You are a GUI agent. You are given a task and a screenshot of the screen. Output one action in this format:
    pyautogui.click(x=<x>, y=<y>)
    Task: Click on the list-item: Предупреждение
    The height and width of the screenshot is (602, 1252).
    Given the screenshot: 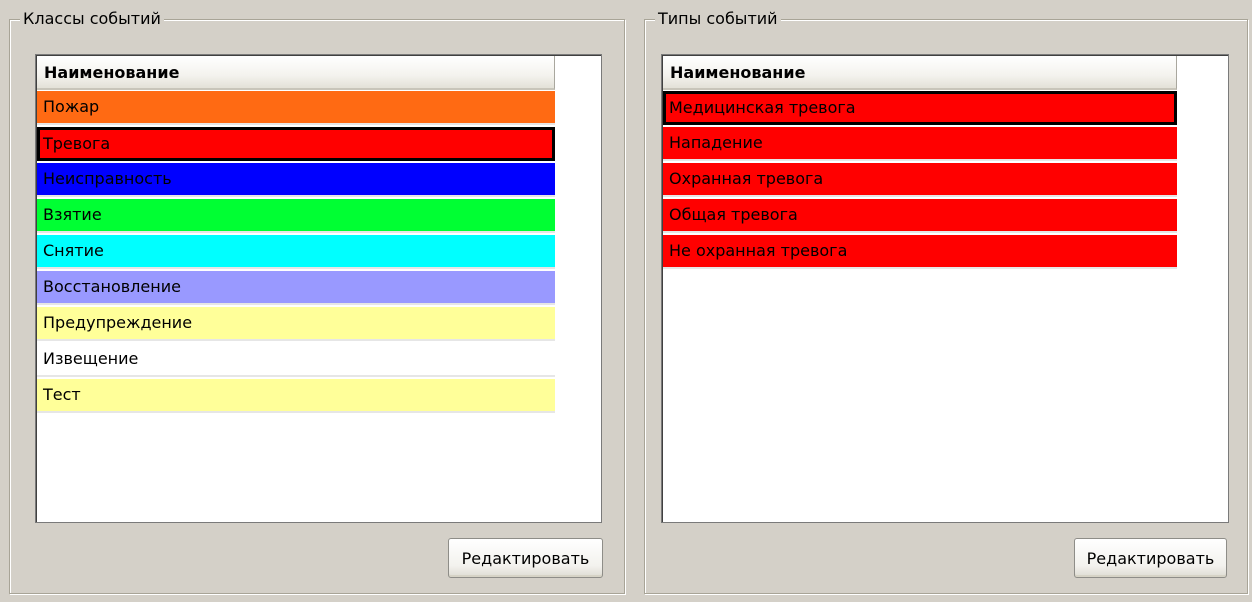 What is the action you would take?
    pyautogui.click(x=296, y=324)
    